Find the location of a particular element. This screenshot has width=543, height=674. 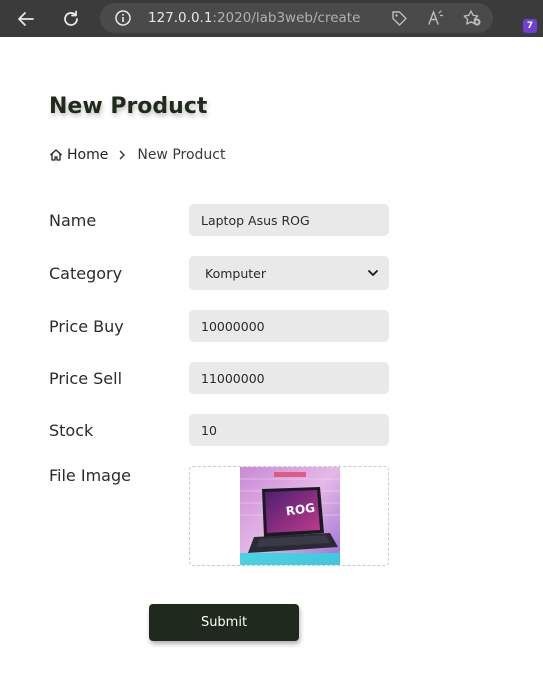

product-image-preview: ROG is located at coordinates (290, 516).